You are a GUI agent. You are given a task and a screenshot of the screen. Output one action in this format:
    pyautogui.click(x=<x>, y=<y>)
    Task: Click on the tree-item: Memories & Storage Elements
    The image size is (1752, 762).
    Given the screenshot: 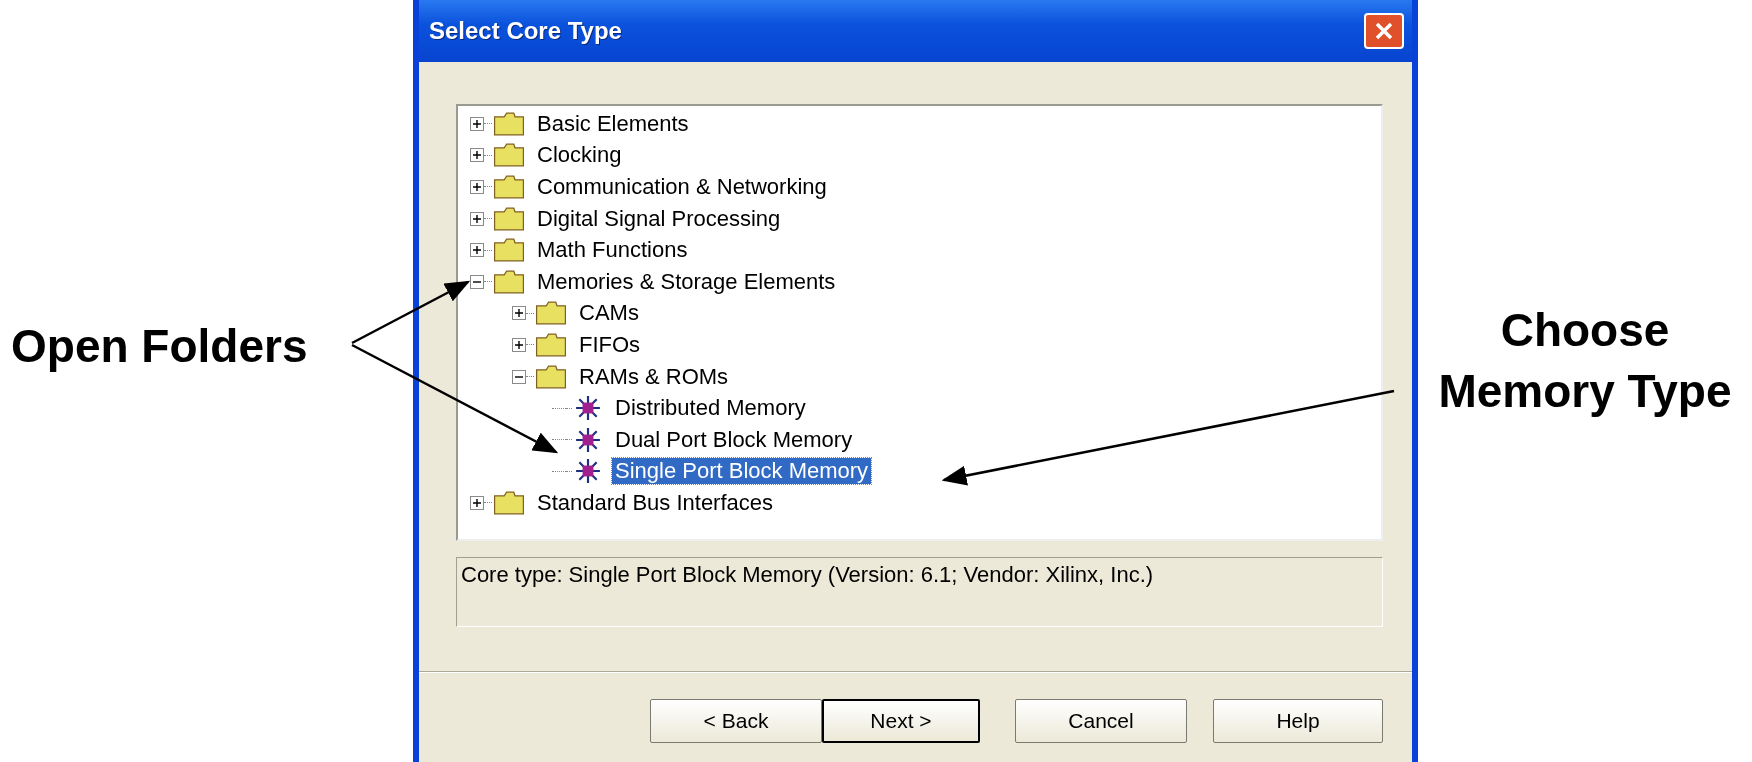 What is the action you would take?
    pyautogui.click(x=686, y=281)
    